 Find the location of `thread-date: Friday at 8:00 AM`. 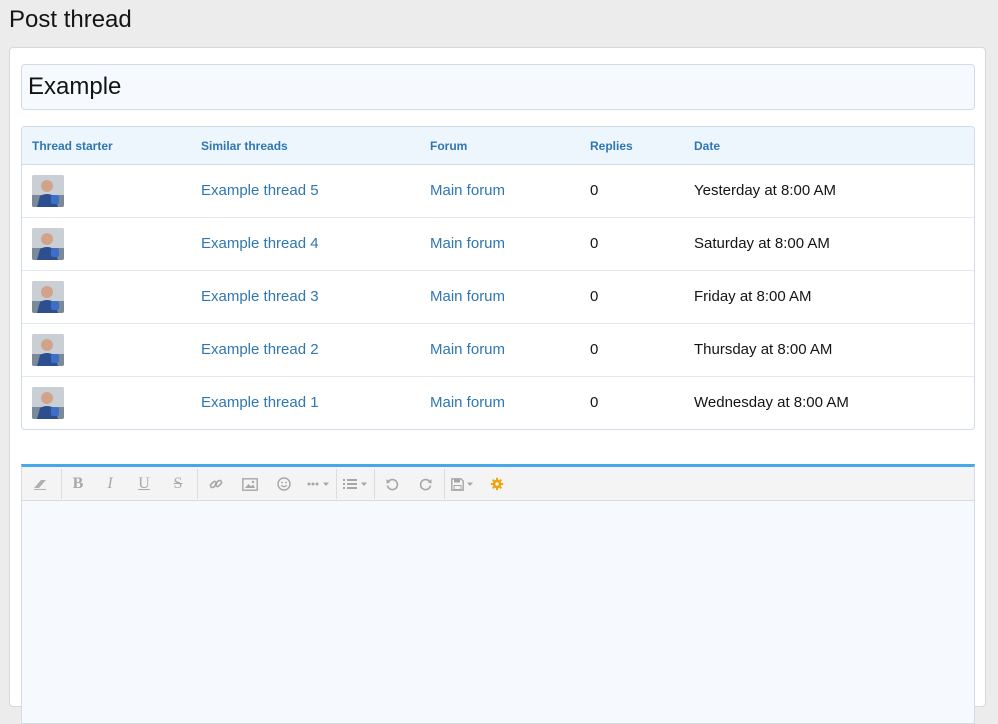

thread-date: Friday at 8:00 AM is located at coordinates (753, 296).